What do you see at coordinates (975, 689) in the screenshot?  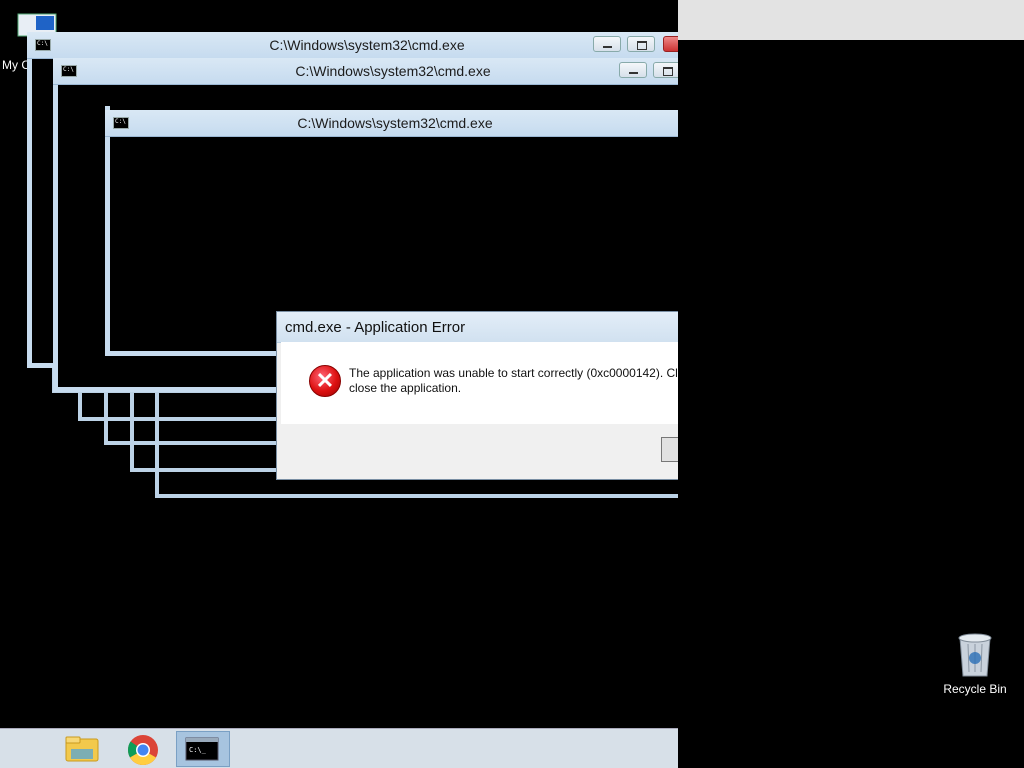 I see `recycle-bin-label: Recycle Bin` at bounding box center [975, 689].